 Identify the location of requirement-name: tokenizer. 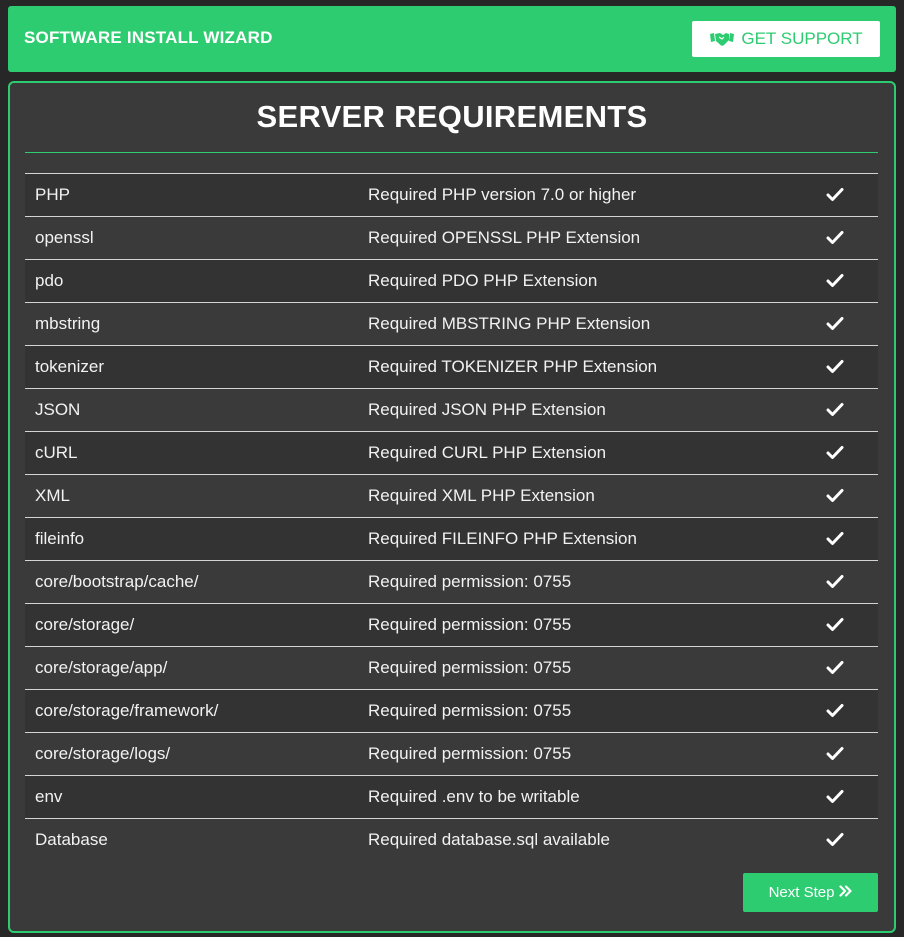
(69, 366).